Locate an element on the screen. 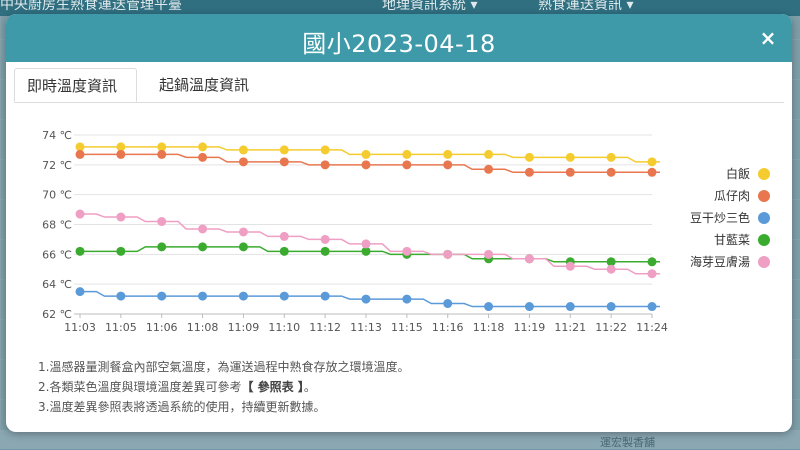 The height and width of the screenshot is (450, 800). legend-label: 海芽豆膚湯 is located at coordinates (720, 261).